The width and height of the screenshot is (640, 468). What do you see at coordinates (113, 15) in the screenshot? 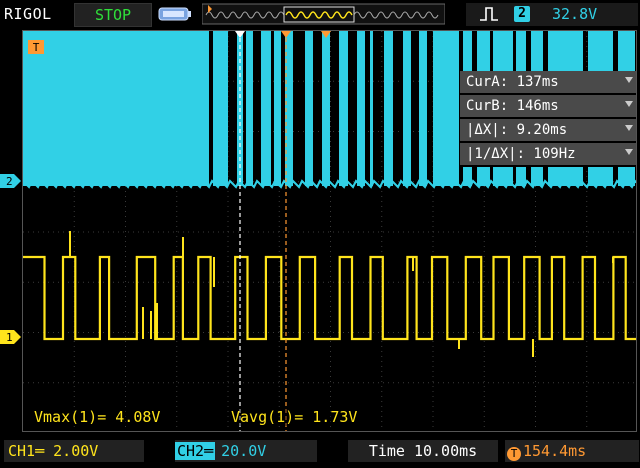
I see `run-stop-indicator: STOP` at bounding box center [113, 15].